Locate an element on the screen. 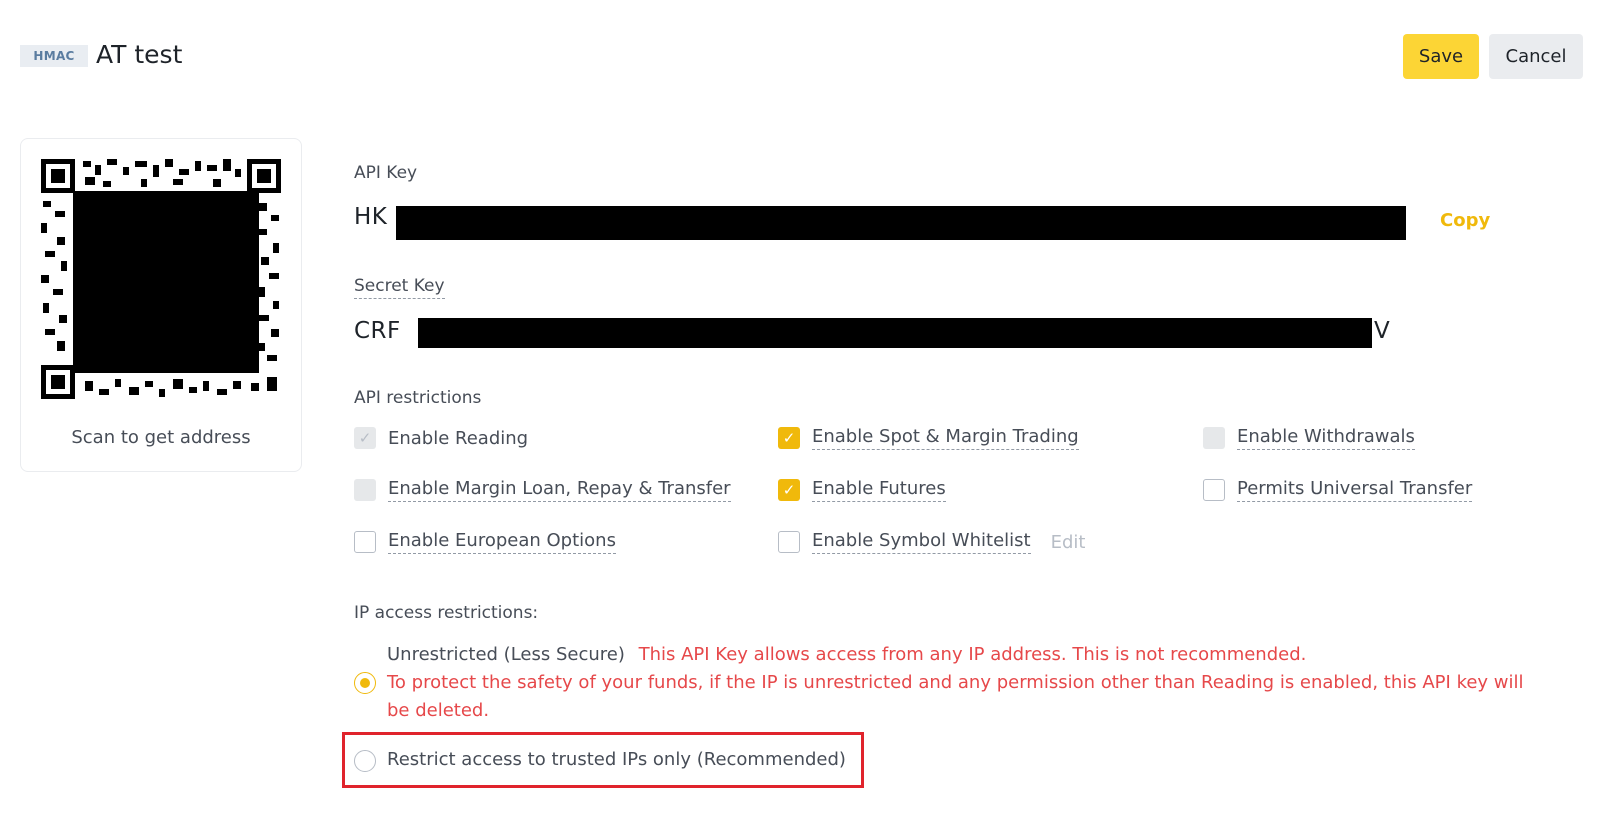 This screenshot has height=824, width=1600. api-key-redaction is located at coordinates (901, 223).